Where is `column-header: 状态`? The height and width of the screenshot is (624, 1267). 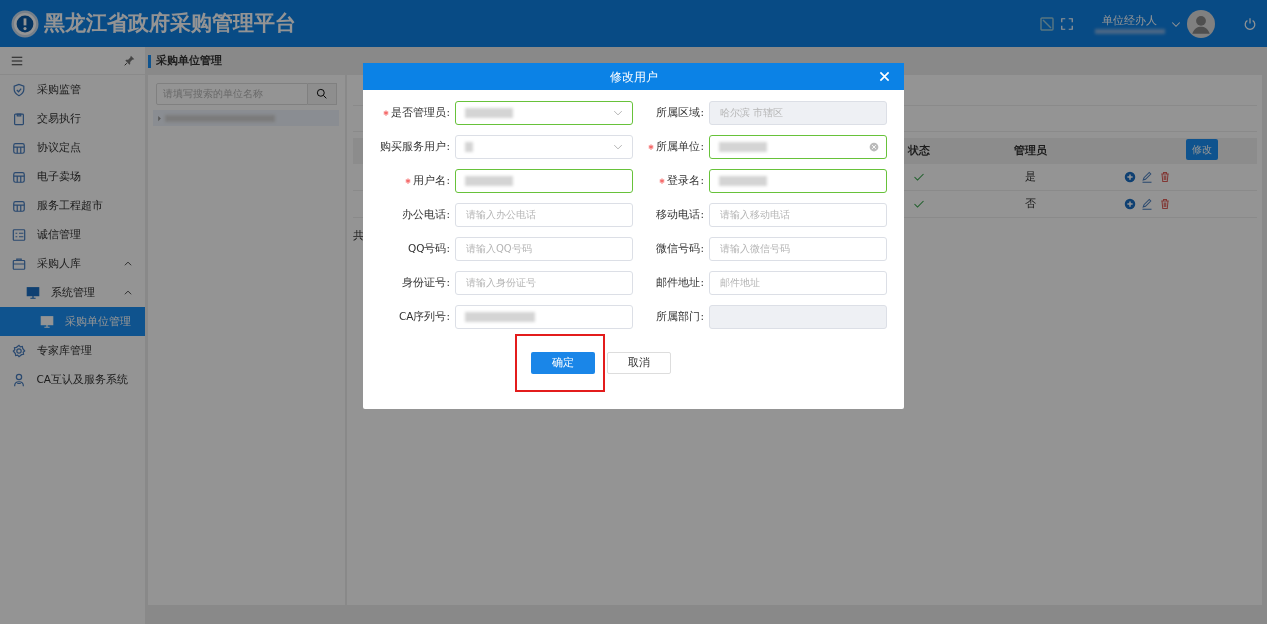
column-header: 状态 is located at coordinates (919, 150).